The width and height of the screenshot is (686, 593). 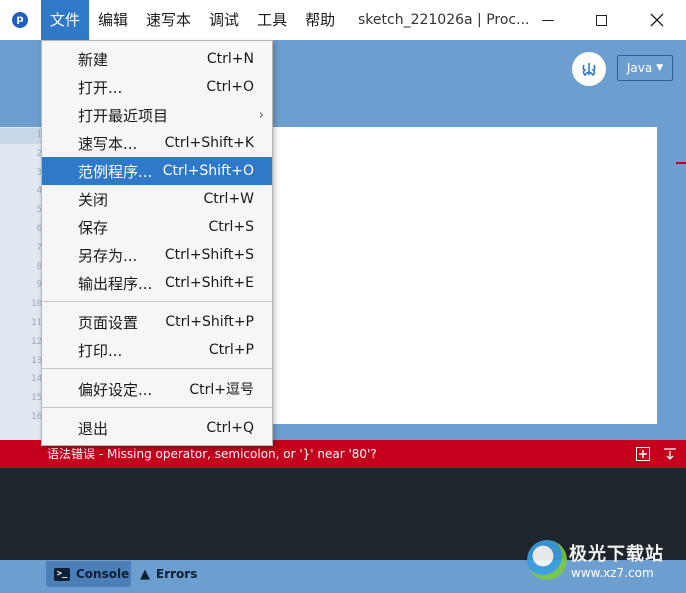 I want to click on menu-item-new: 新建 Ctrl+N, so click(x=157, y=59).